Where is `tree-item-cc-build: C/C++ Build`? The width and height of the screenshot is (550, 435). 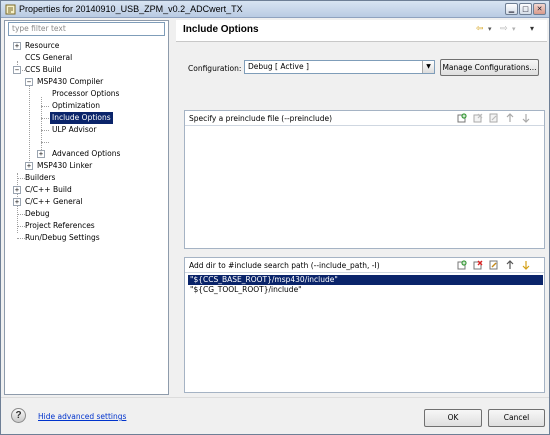 tree-item-cc-build: C/C++ Build is located at coordinates (48, 190).